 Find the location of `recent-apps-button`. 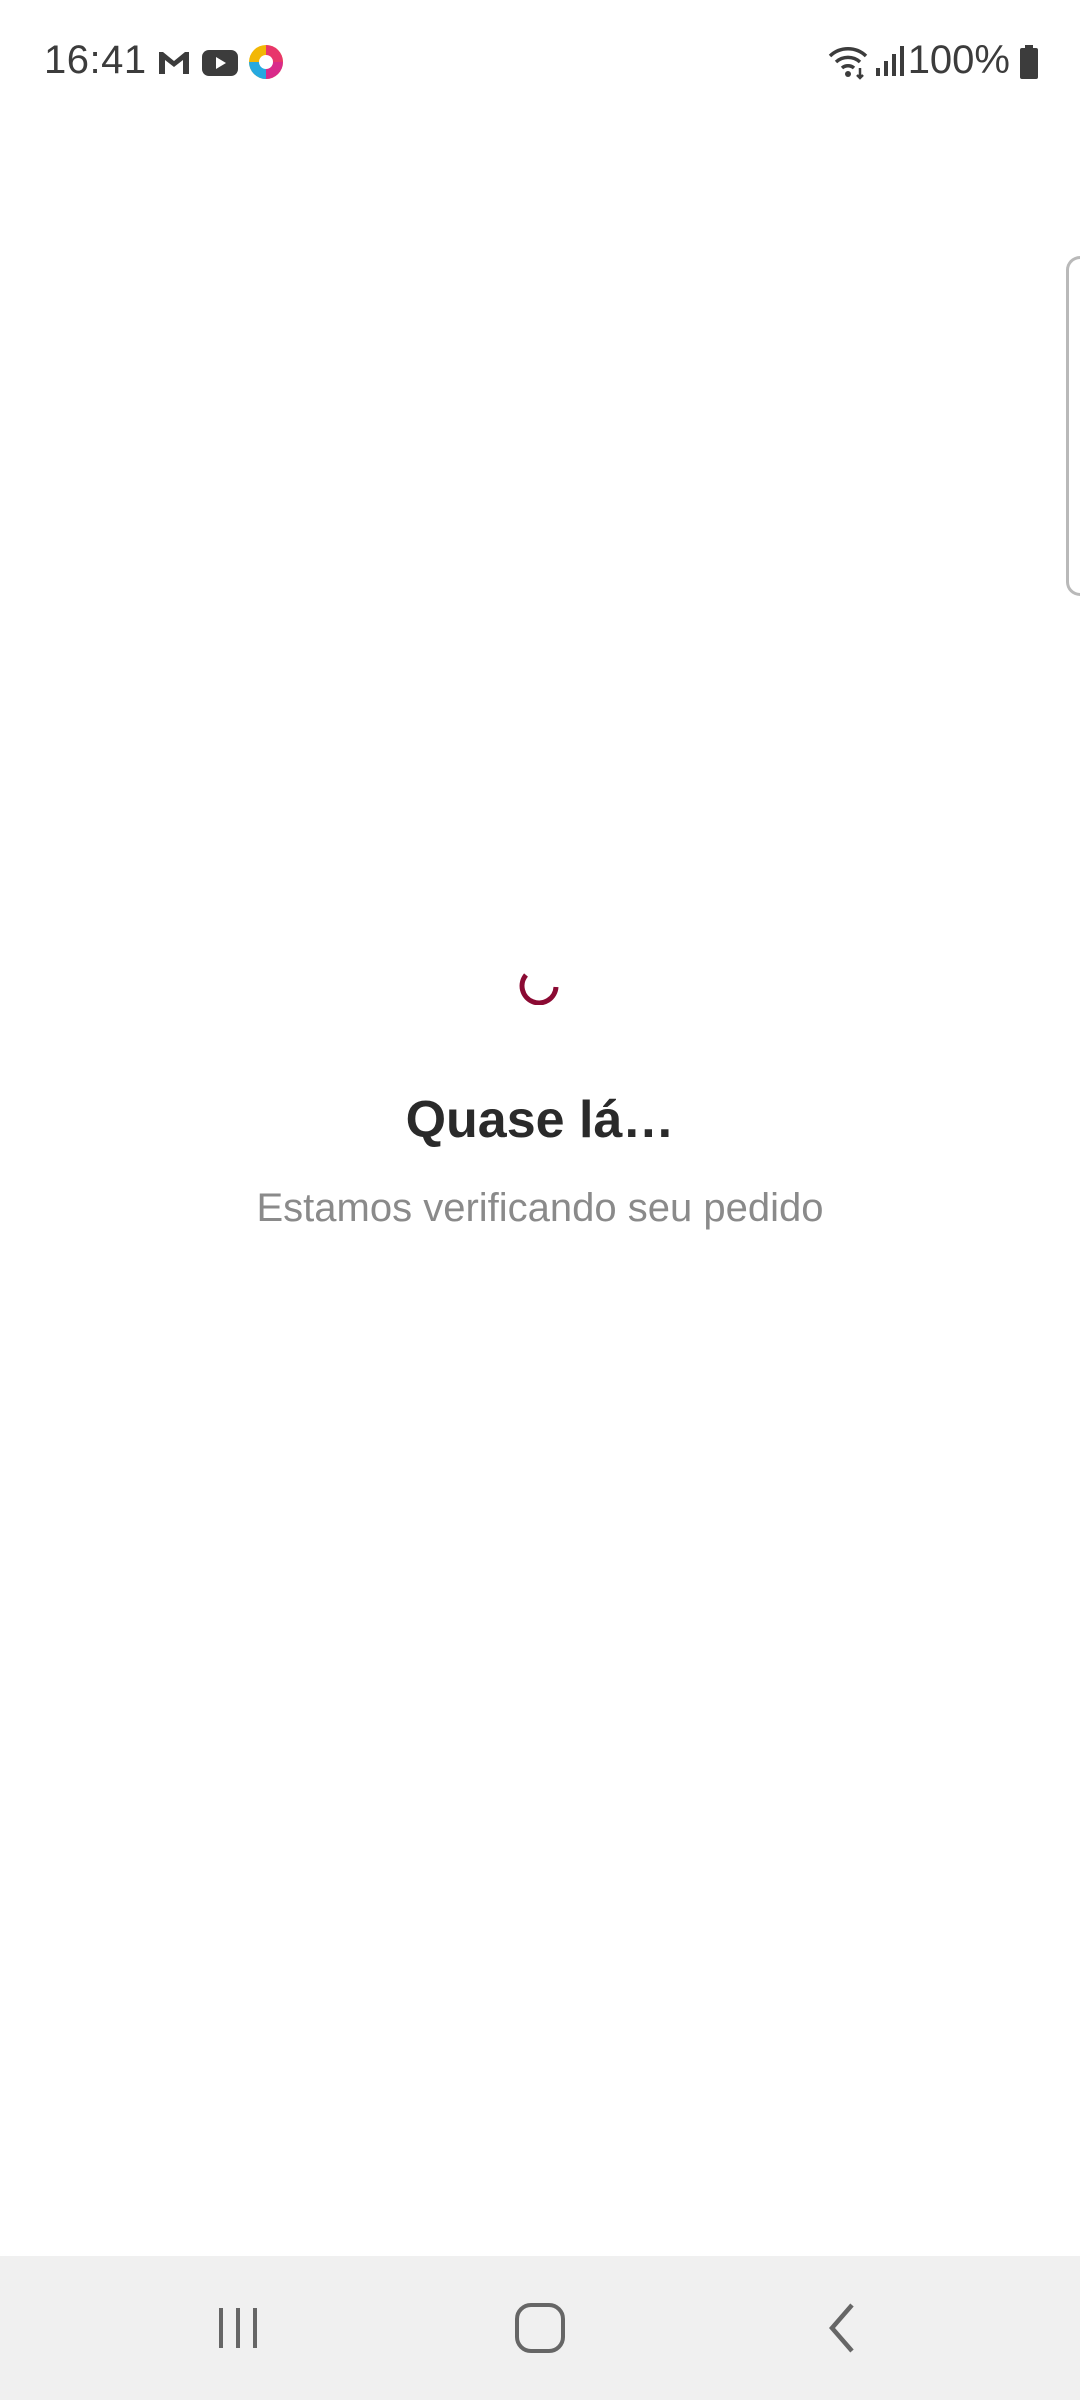

recent-apps-button is located at coordinates (238, 2328).